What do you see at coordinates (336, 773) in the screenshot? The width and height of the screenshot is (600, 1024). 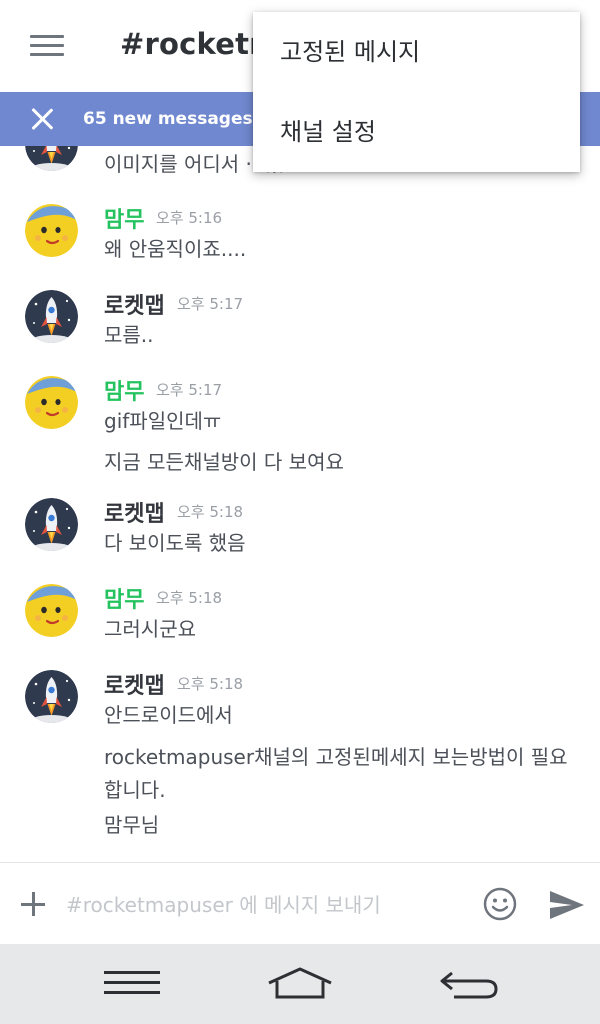 I see `message-text: rocketmapuser채널의 고정된메세지 보는방법이 필요합니다.` at bounding box center [336, 773].